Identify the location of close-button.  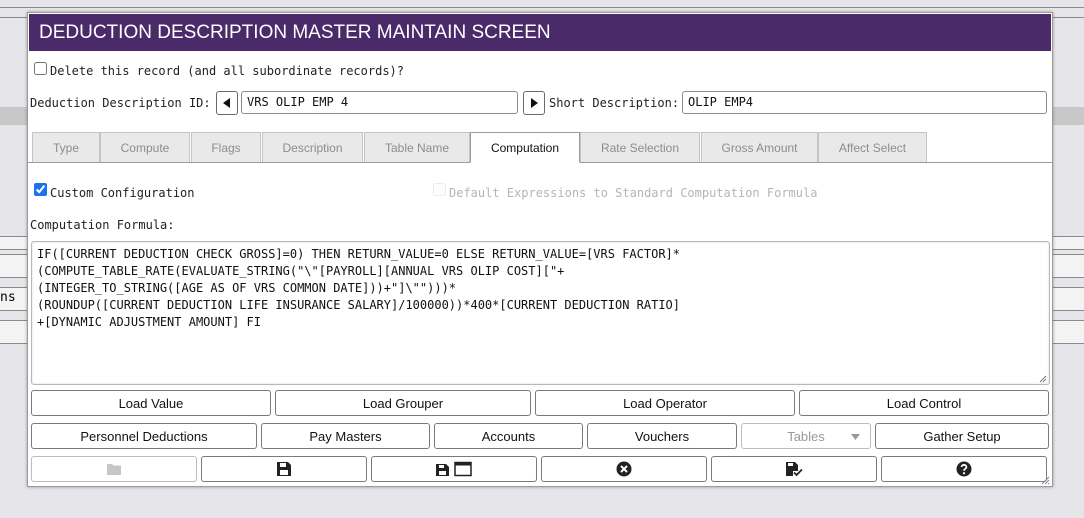
(624, 469).